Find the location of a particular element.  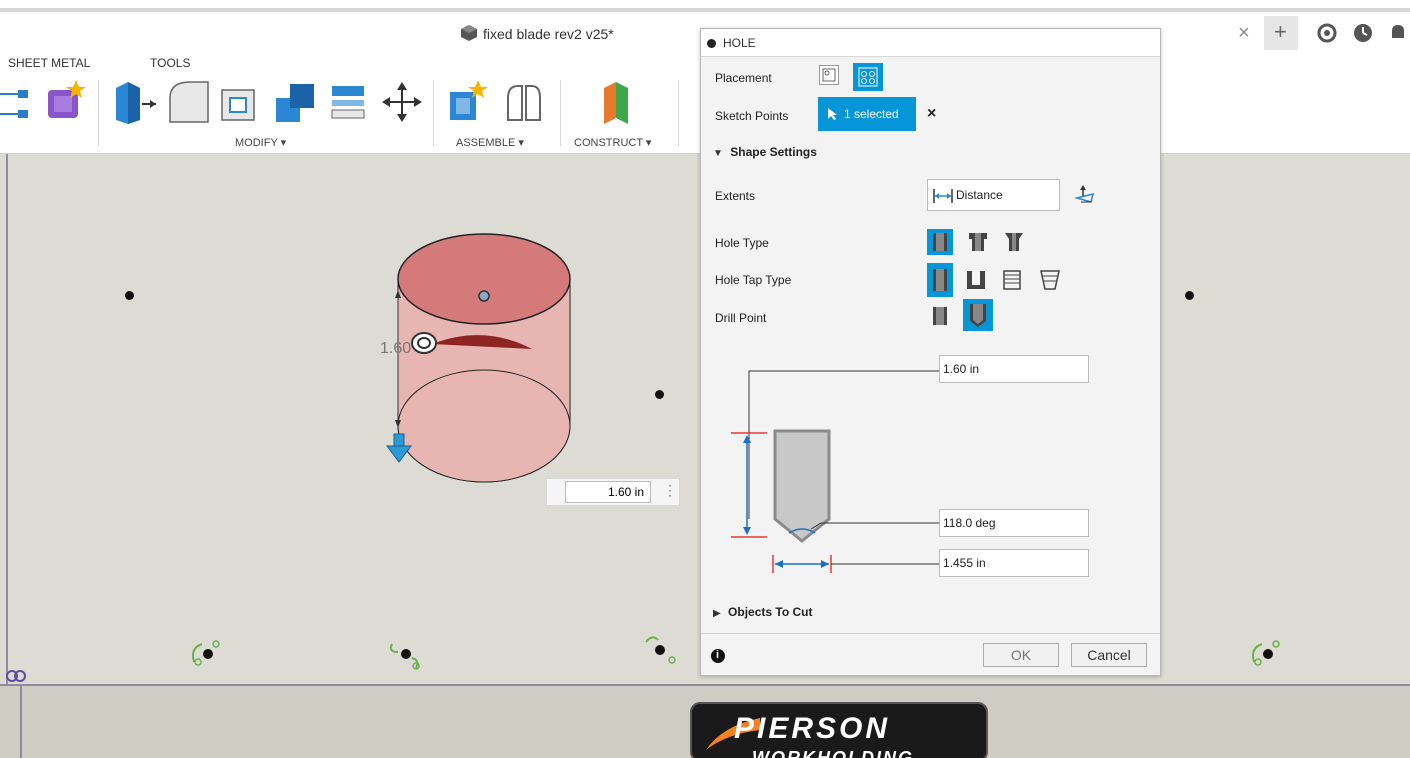

dialog-footer-divider is located at coordinates (930, 633).